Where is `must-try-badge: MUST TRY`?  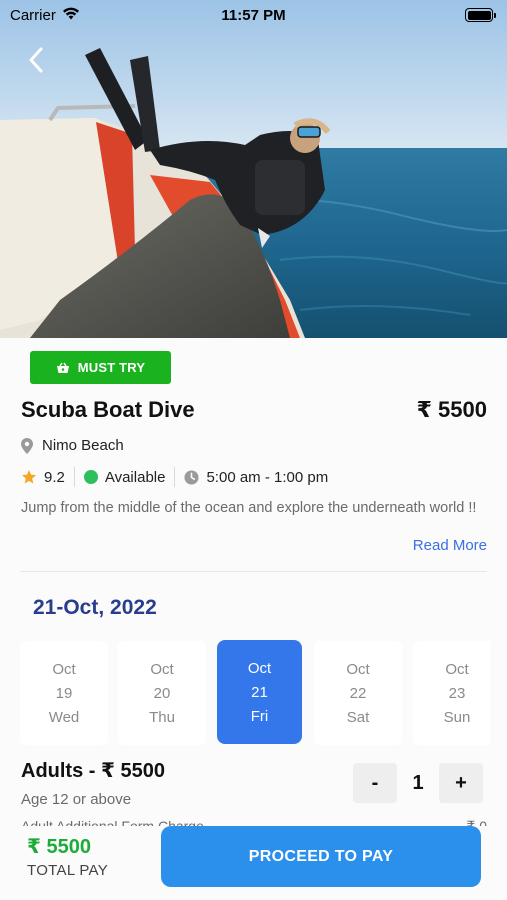
must-try-badge: MUST TRY is located at coordinates (100, 367).